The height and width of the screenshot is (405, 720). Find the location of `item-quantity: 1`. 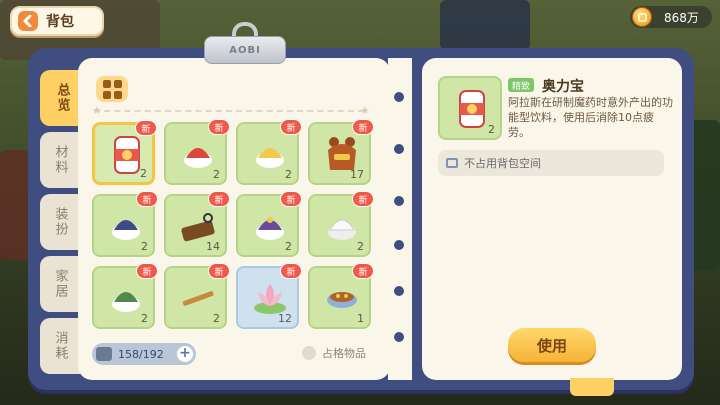

item-quantity: 1 is located at coordinates (360, 318).